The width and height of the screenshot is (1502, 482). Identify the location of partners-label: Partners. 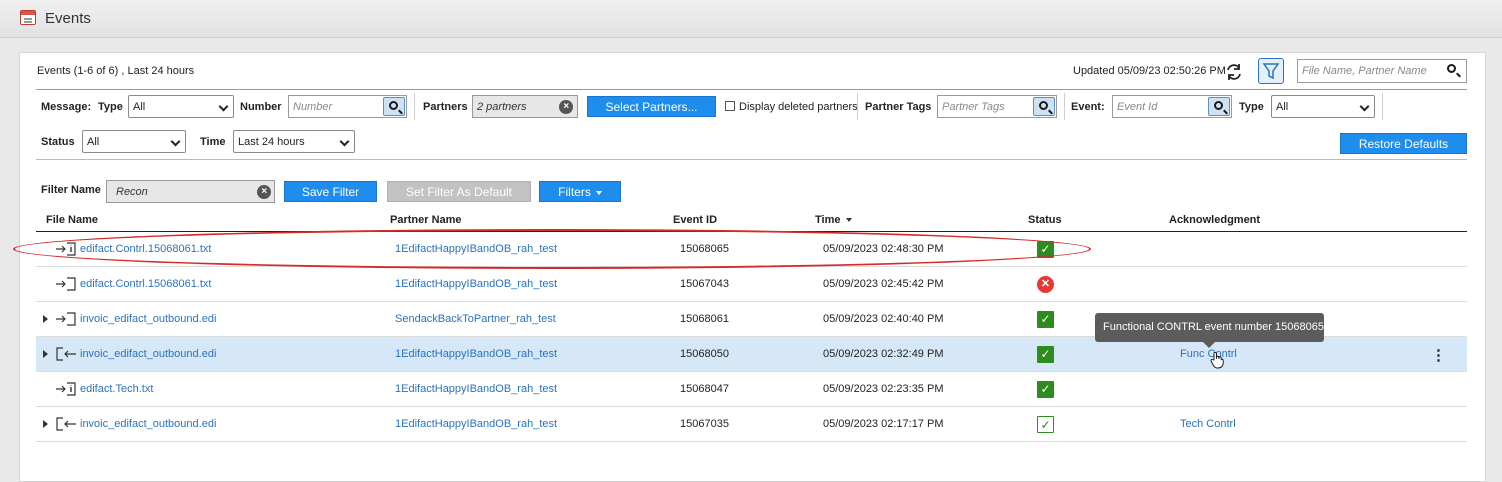
(445, 107).